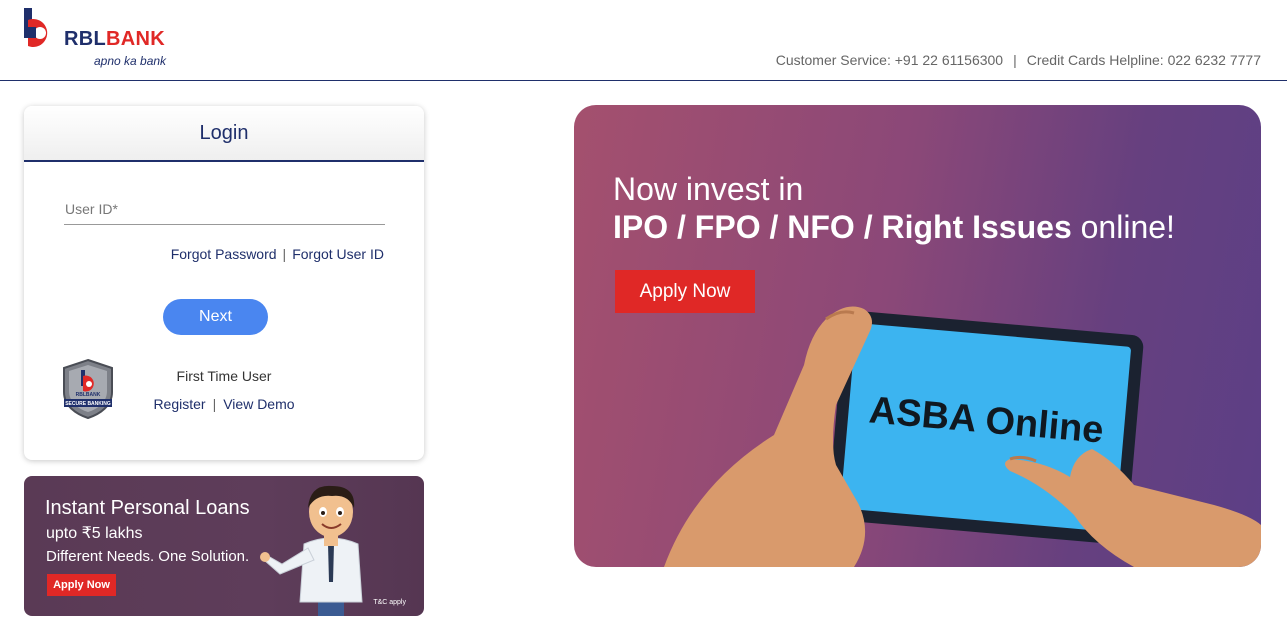 This screenshot has height=637, width=1287. I want to click on loan-banner-tagline: Different Needs. One Solution., so click(148, 556).